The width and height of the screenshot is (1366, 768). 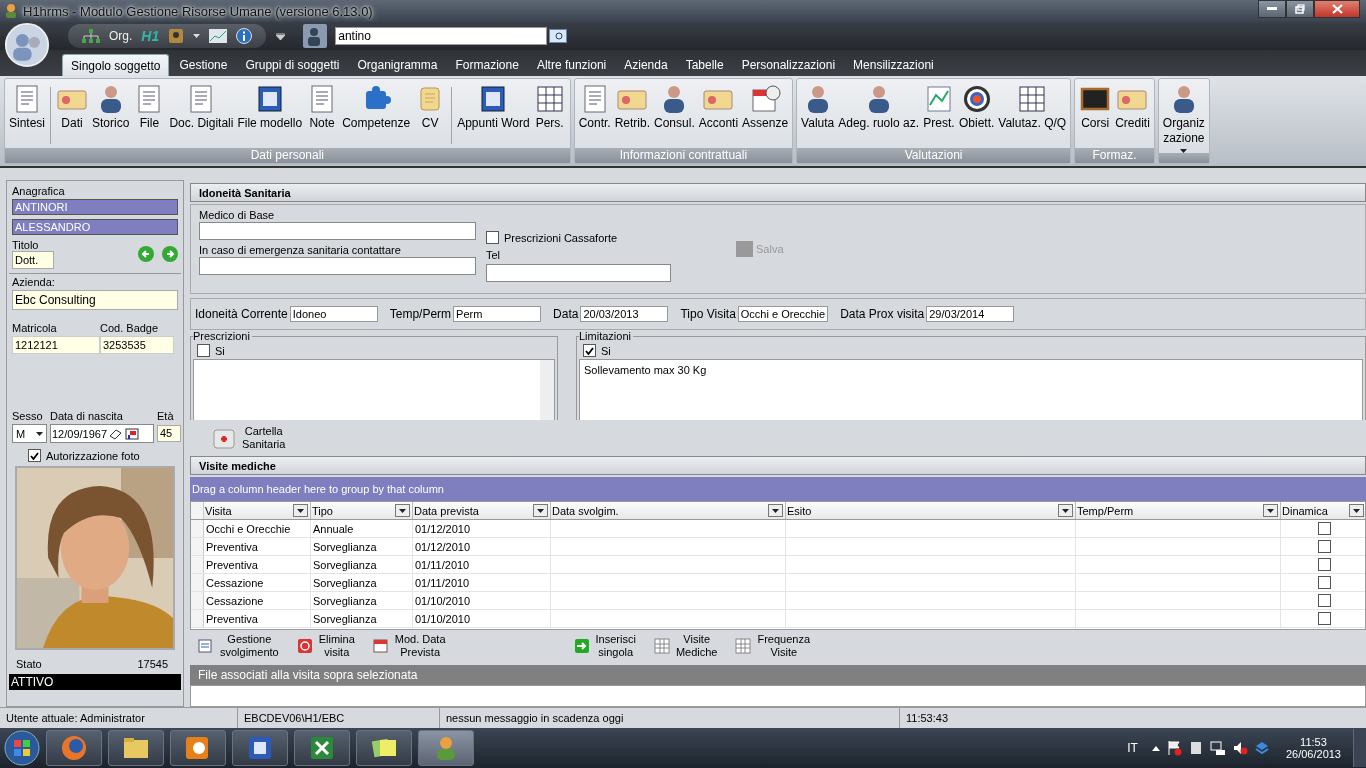 What do you see at coordinates (578, 273) in the screenshot?
I see `phone-field` at bounding box center [578, 273].